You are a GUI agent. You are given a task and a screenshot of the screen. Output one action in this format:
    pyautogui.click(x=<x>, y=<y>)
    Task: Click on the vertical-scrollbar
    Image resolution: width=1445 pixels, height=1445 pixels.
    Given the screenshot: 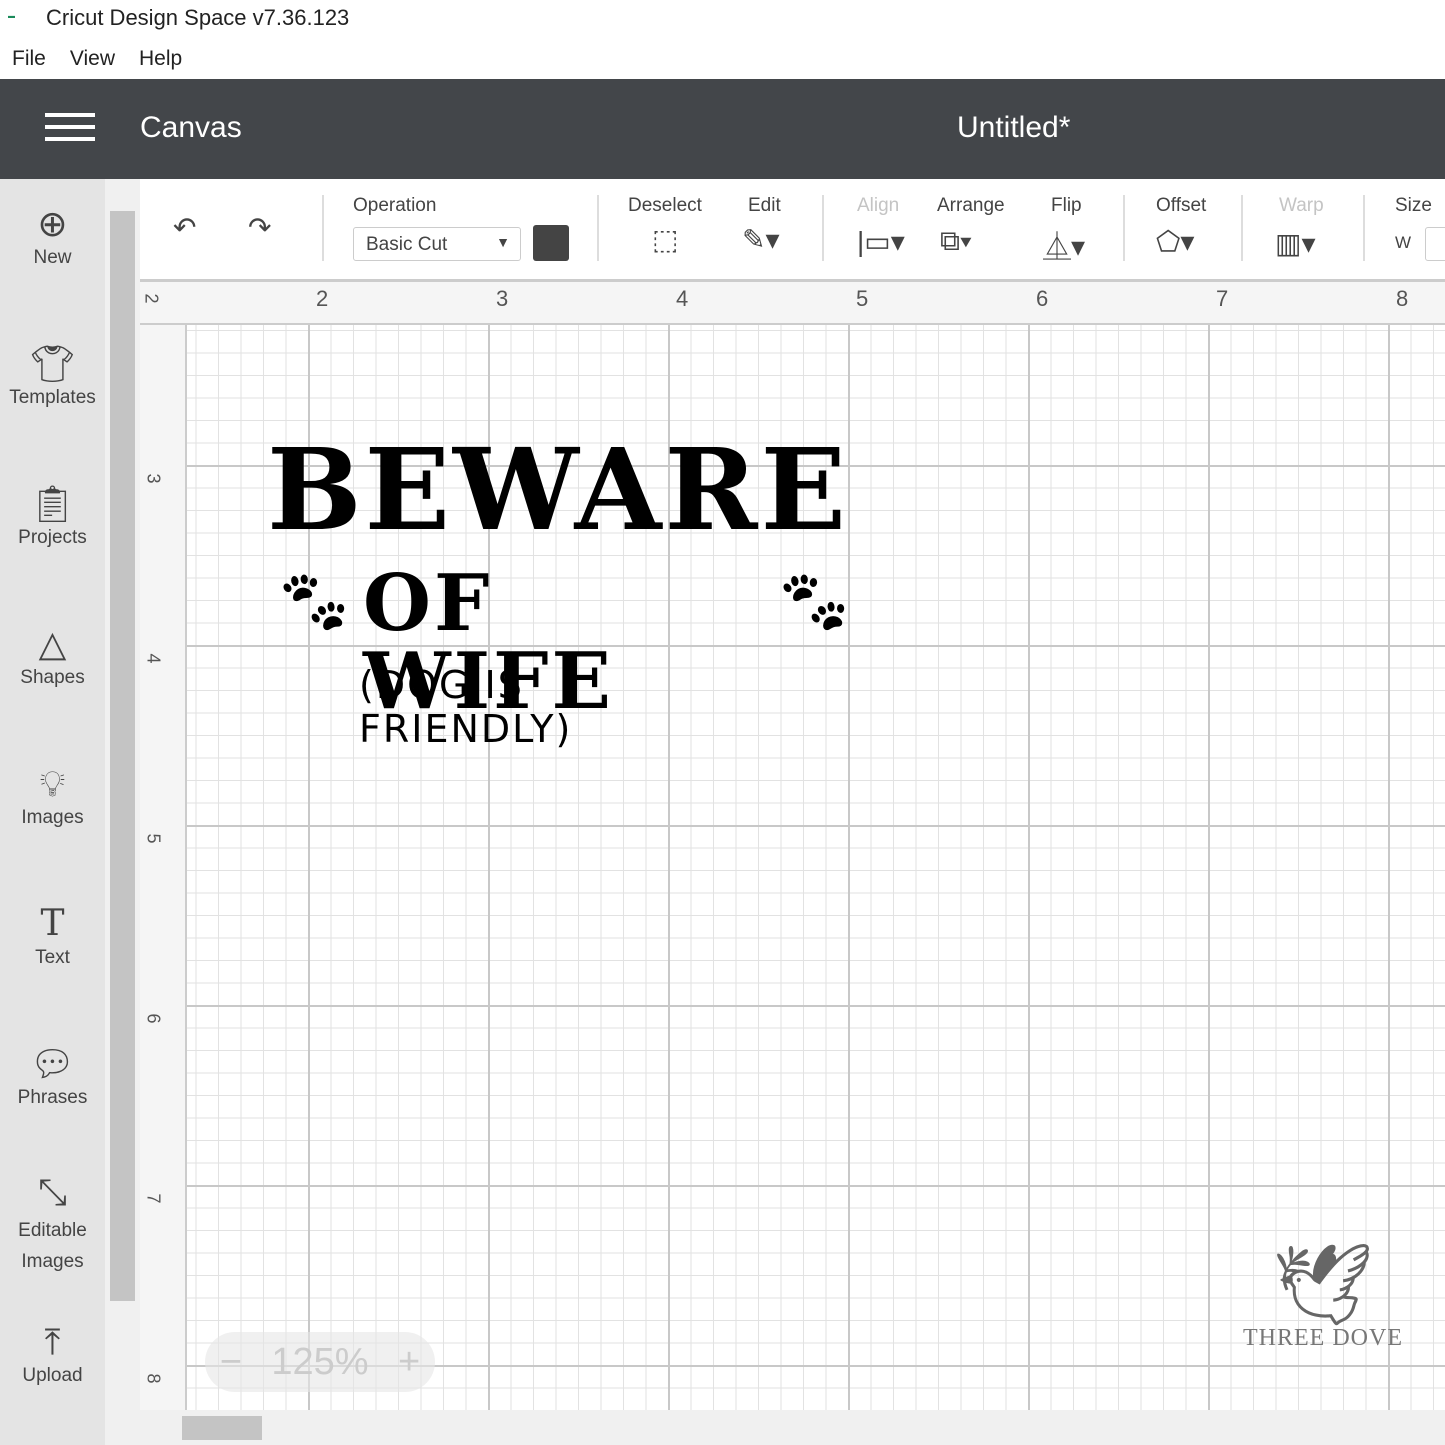 What is the action you would take?
    pyautogui.click(x=122, y=812)
    